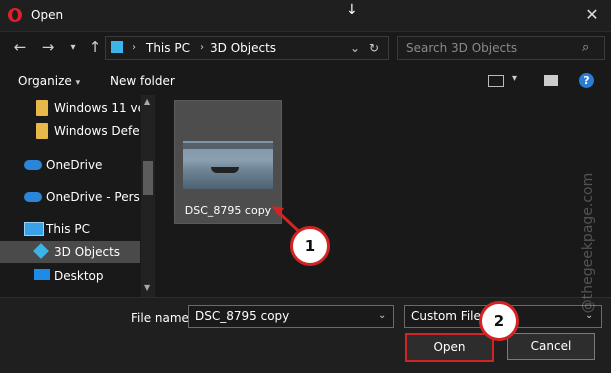 This screenshot has width=611, height=373. Describe the element at coordinates (78, 83) in the screenshot. I see `organize-chevron-icon: ▾` at that location.